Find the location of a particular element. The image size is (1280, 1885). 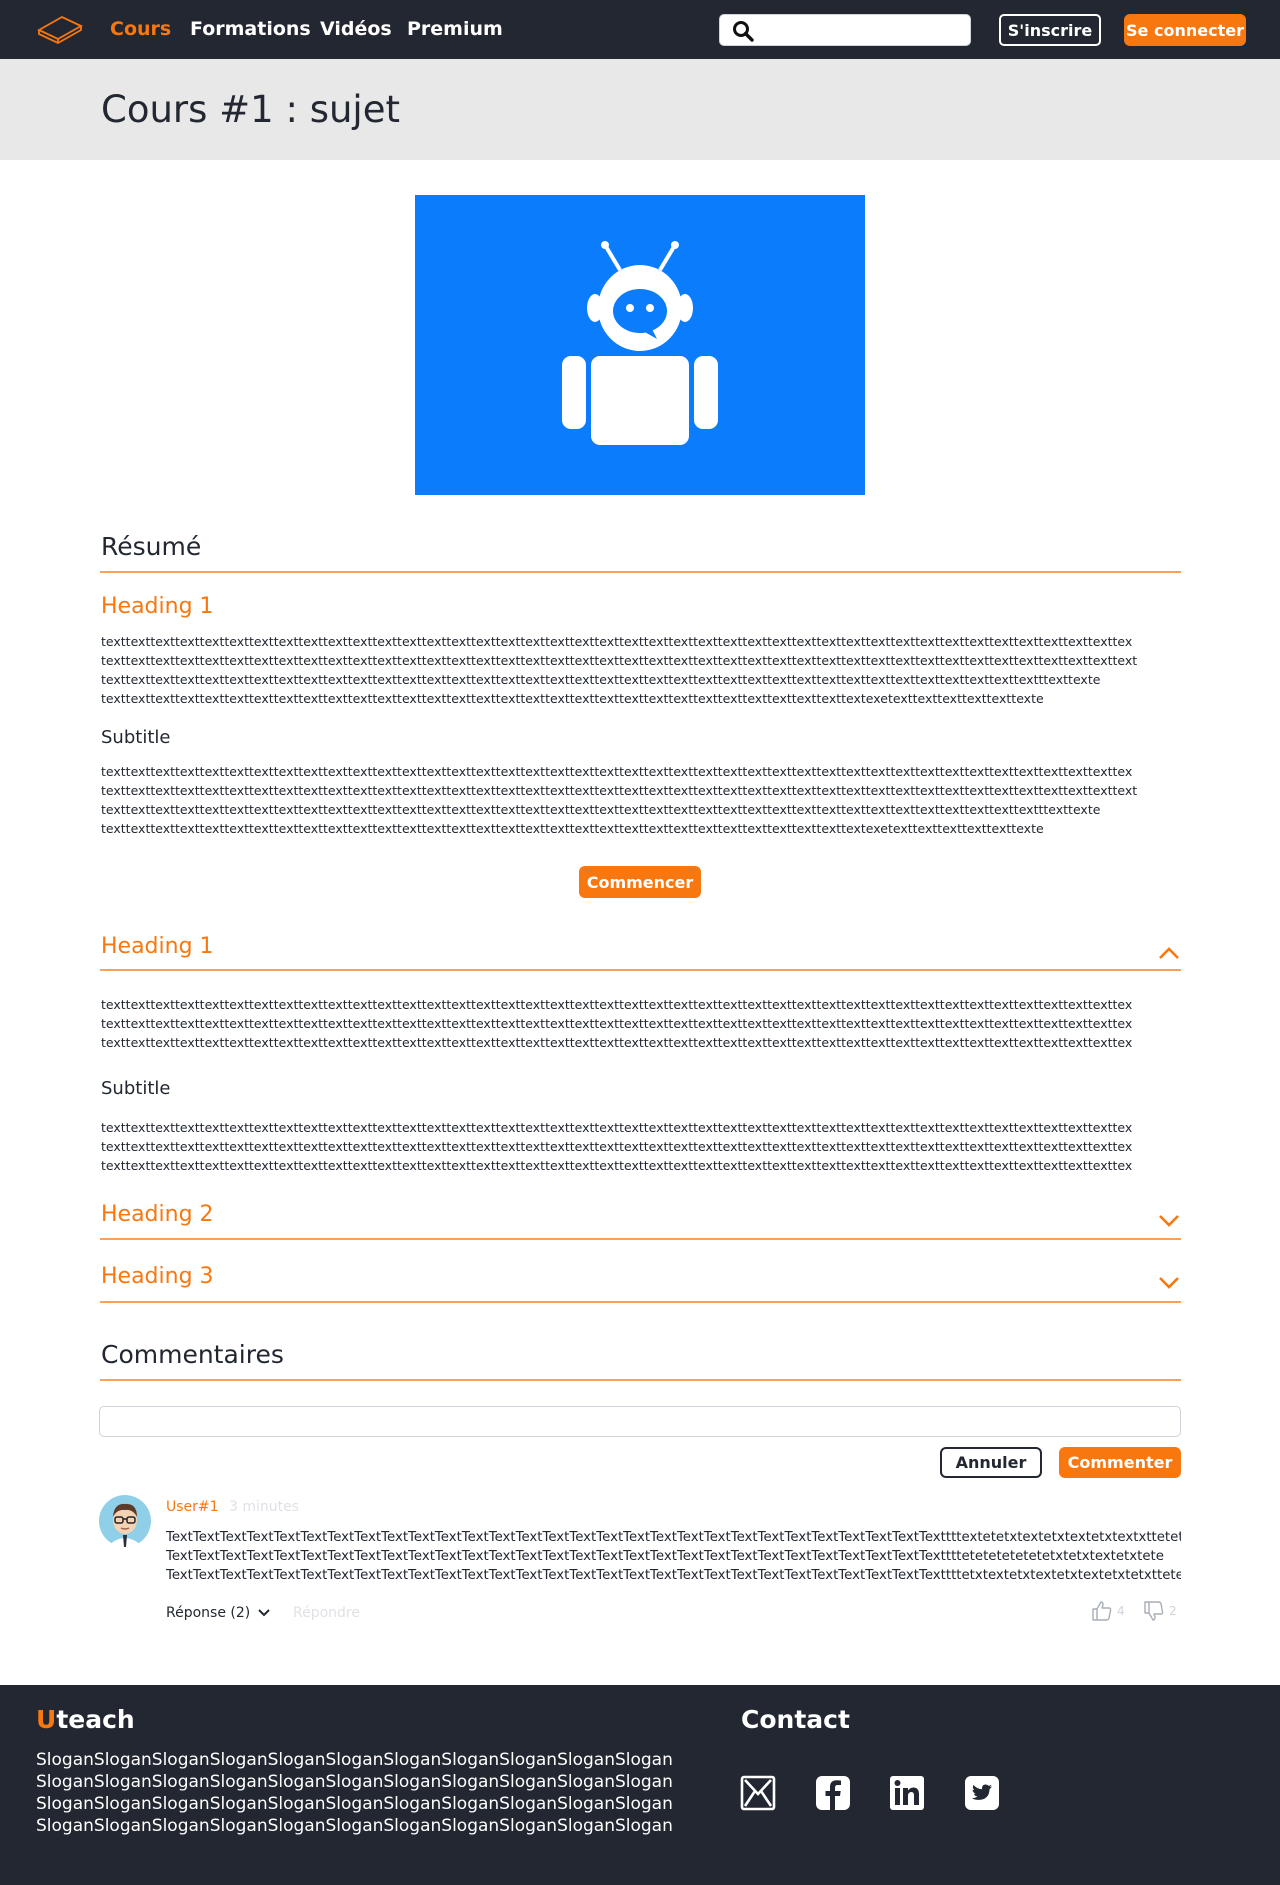

accordion-heading-2: Heading 2 is located at coordinates (157, 1214).